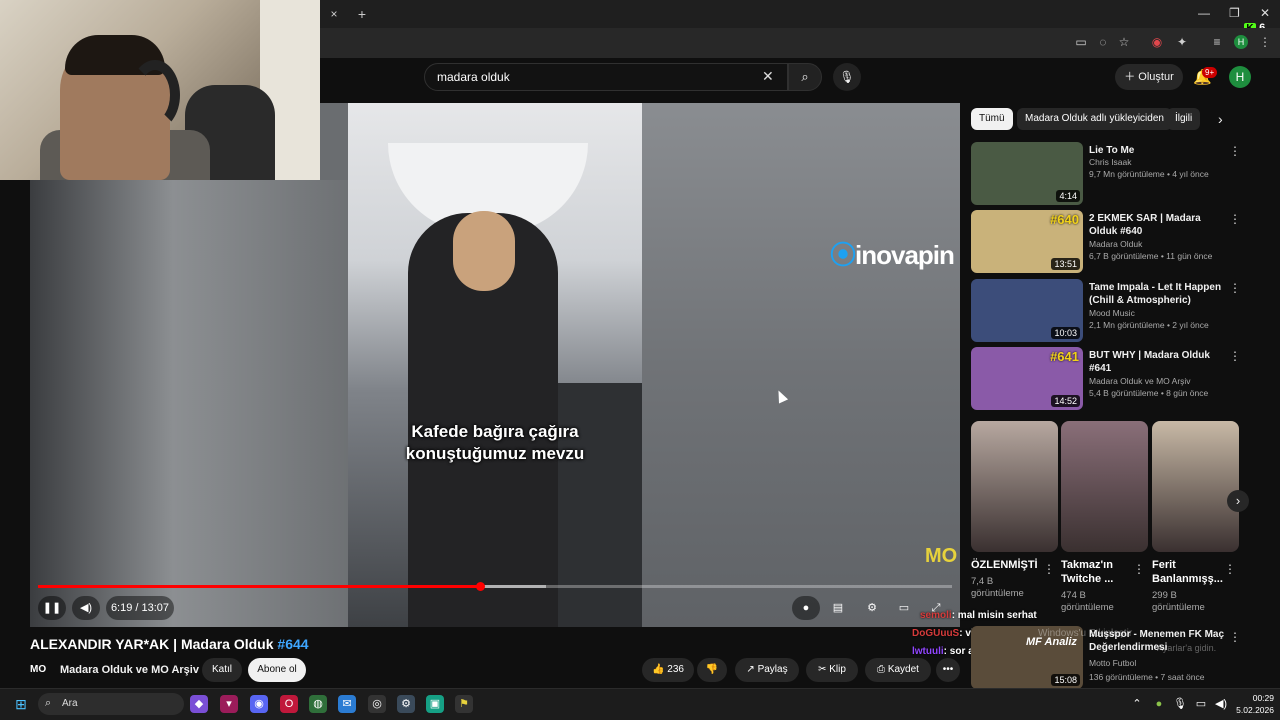 This screenshot has width=1280, height=720. Describe the element at coordinates (1009, 565) in the screenshot. I see `short-title: ÖZLENMİŞTİ` at that location.